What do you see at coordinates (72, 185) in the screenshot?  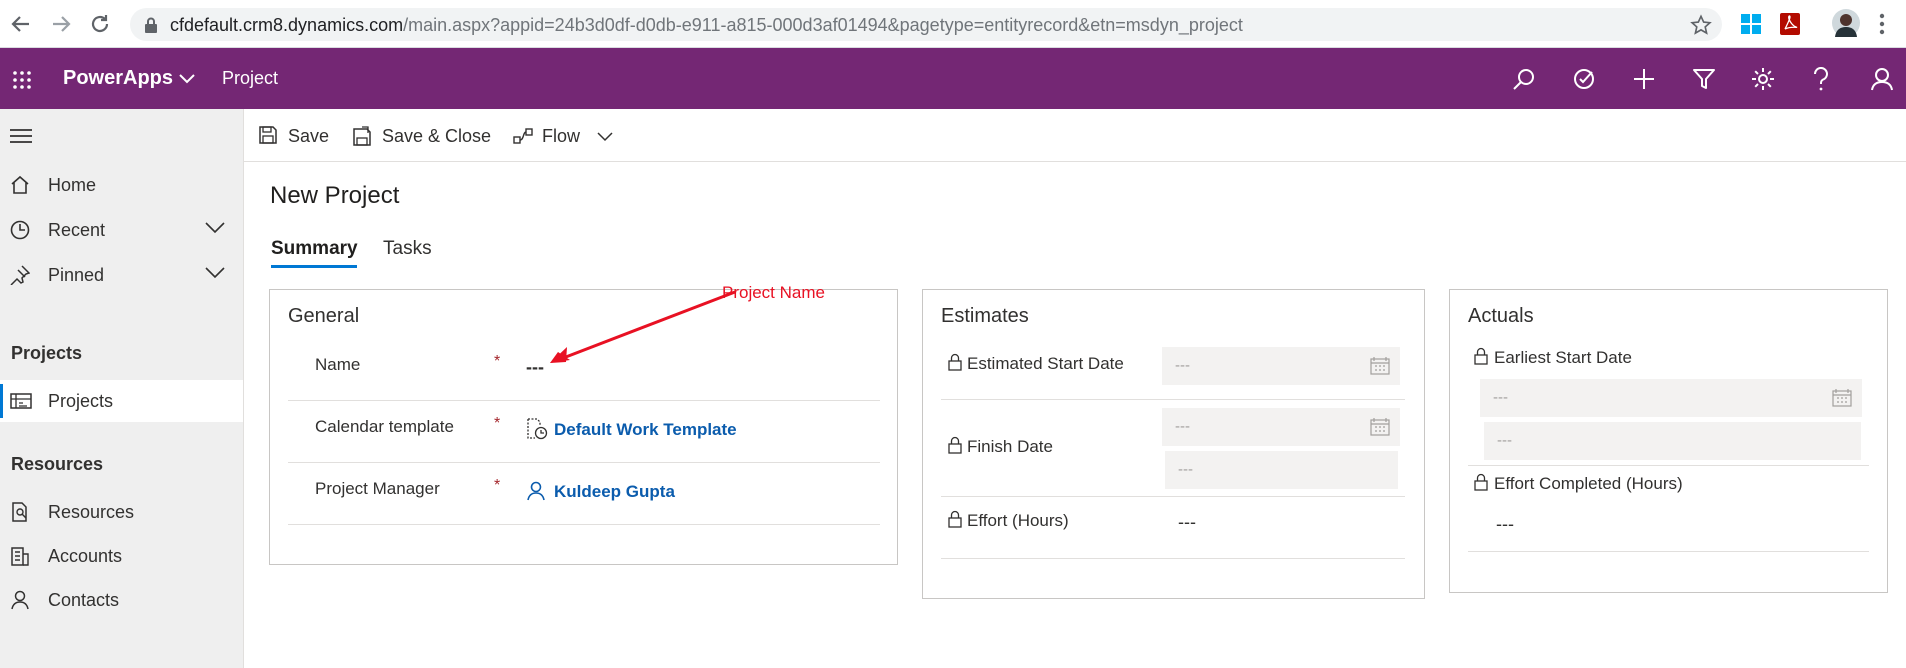 I see `sidebar-item-label: Home` at bounding box center [72, 185].